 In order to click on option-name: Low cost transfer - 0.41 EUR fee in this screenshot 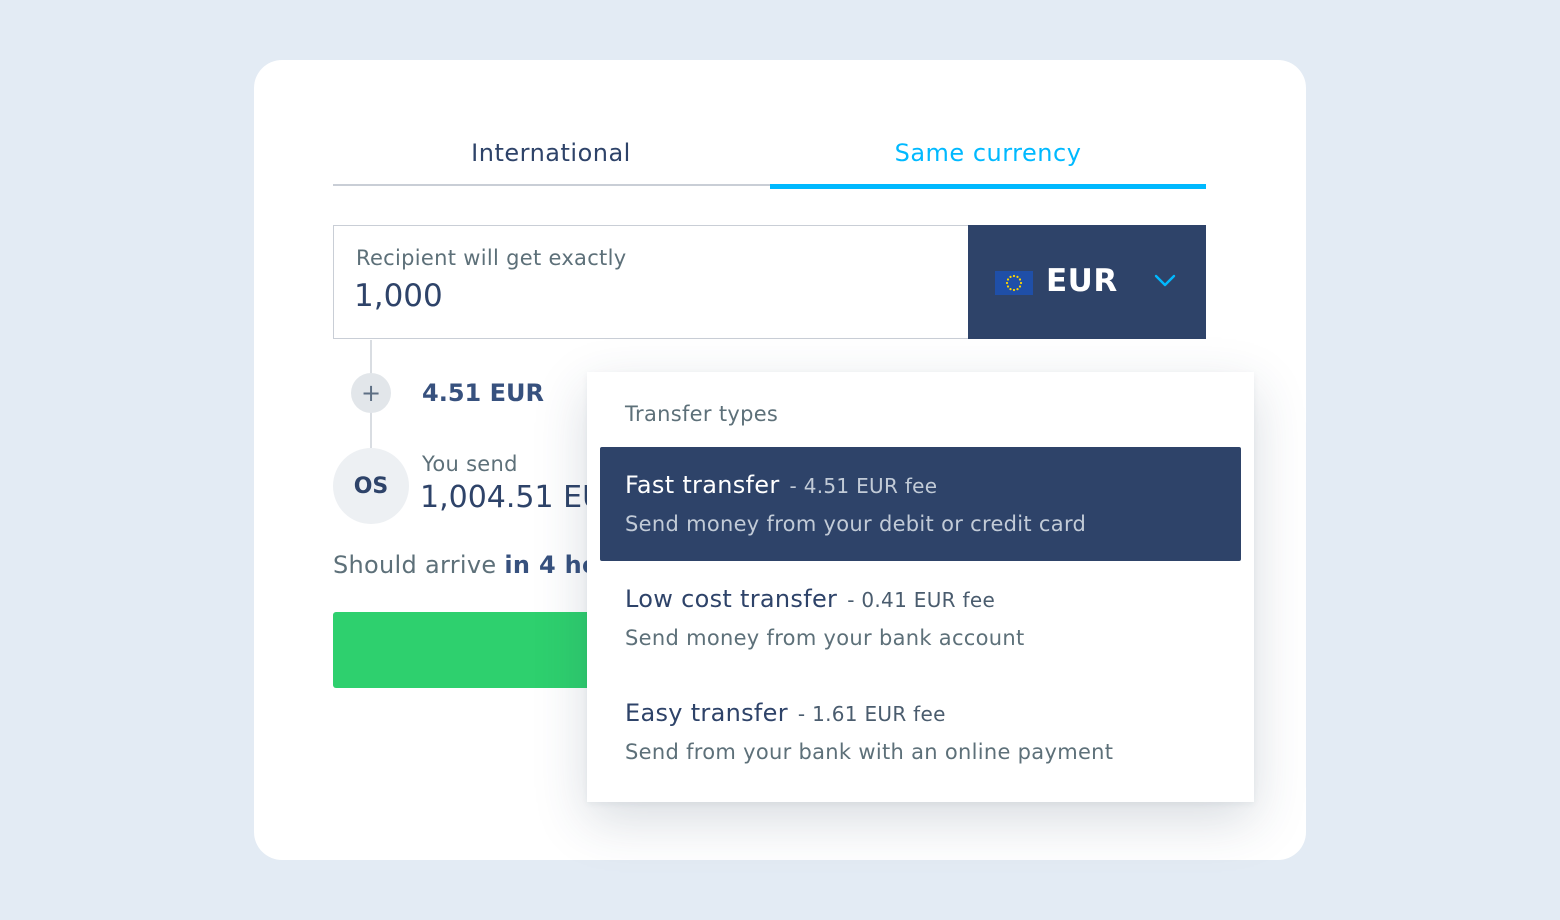, I will do `click(810, 599)`.